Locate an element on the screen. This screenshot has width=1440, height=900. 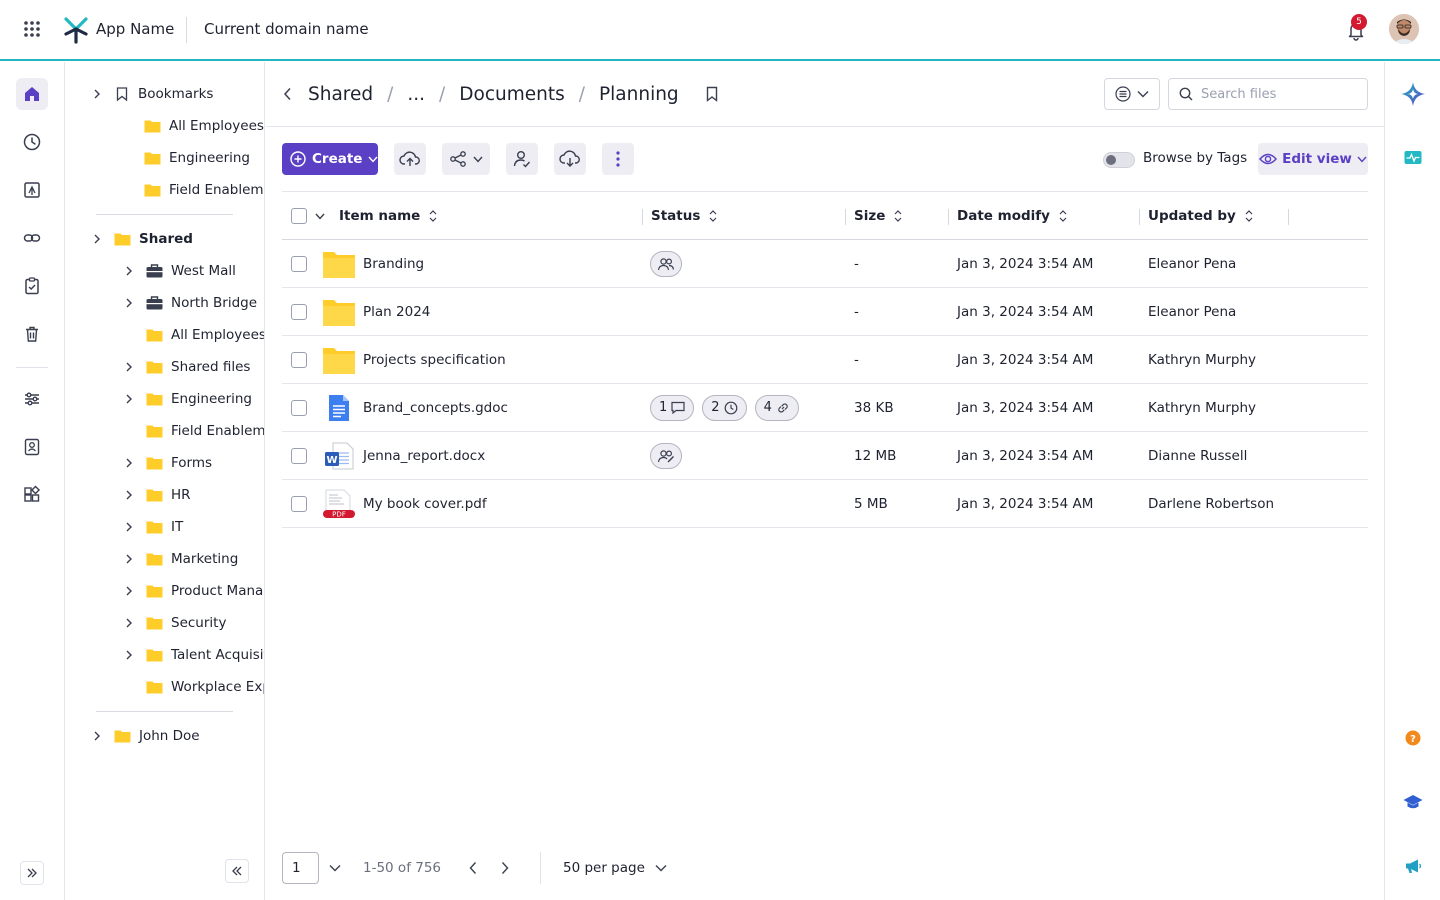
column-header-status: Status is located at coordinates (684, 216).